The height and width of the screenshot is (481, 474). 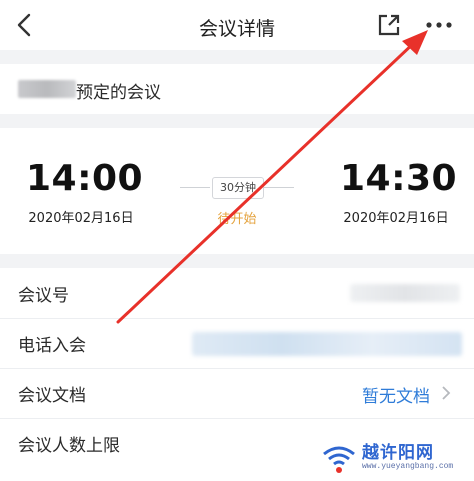 I want to click on wifi-logo-icon, so click(x=339, y=459).